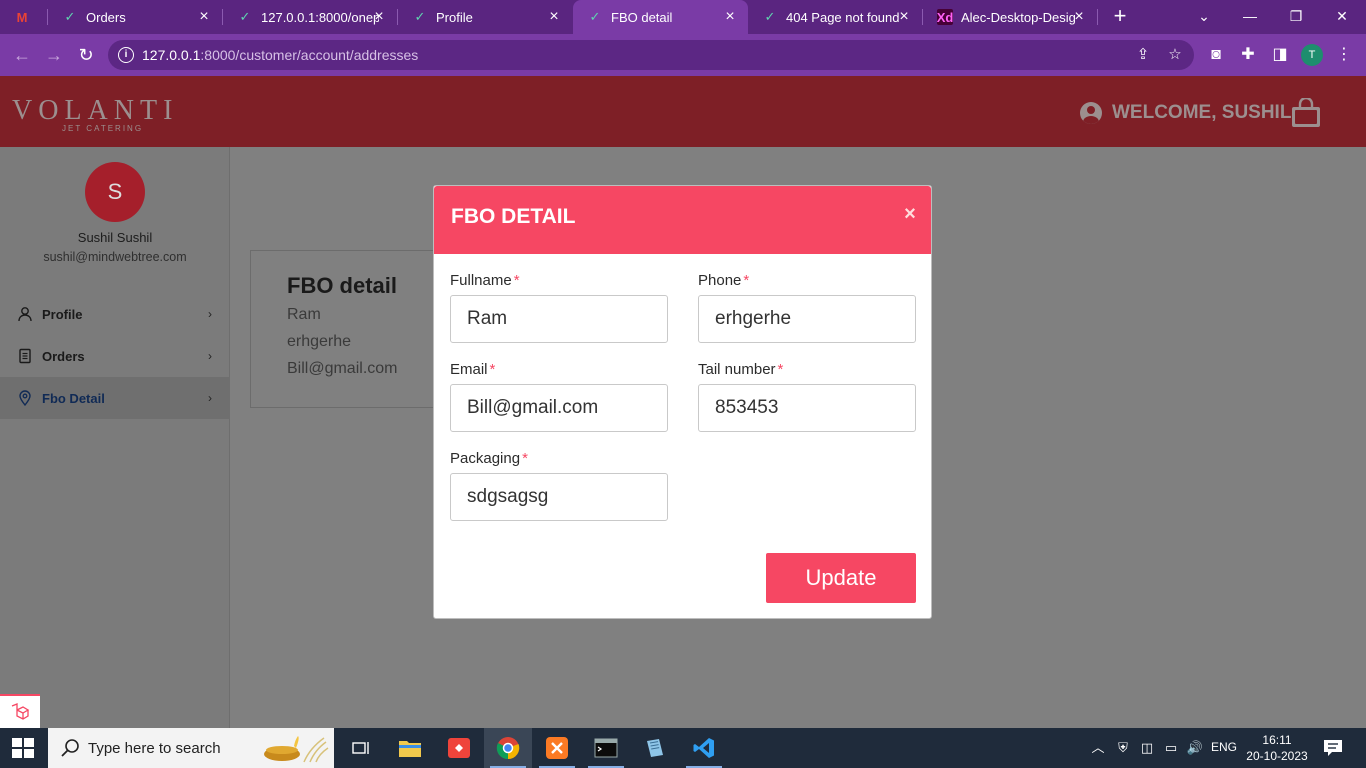  What do you see at coordinates (945, 17) in the screenshot?
I see `xd-icon: Xd` at bounding box center [945, 17].